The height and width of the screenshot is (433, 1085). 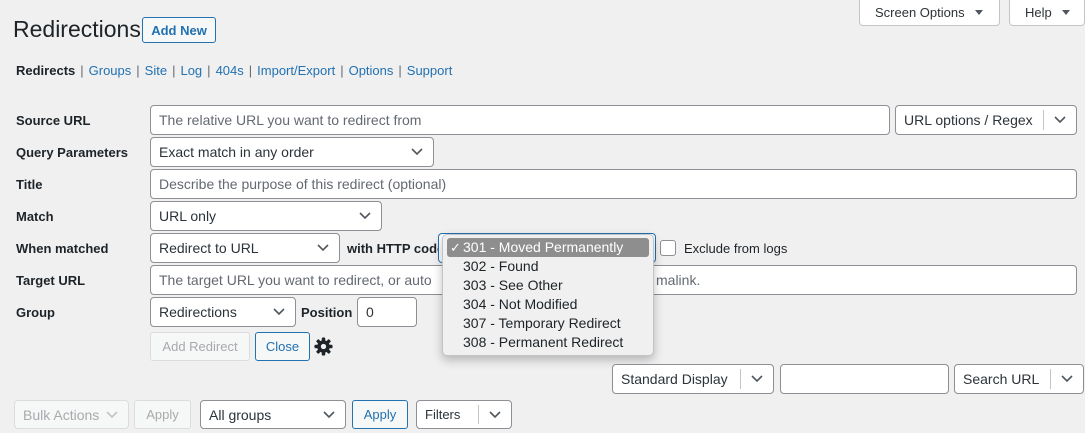 I want to click on when-matched-label: When matched, so click(x=62, y=248).